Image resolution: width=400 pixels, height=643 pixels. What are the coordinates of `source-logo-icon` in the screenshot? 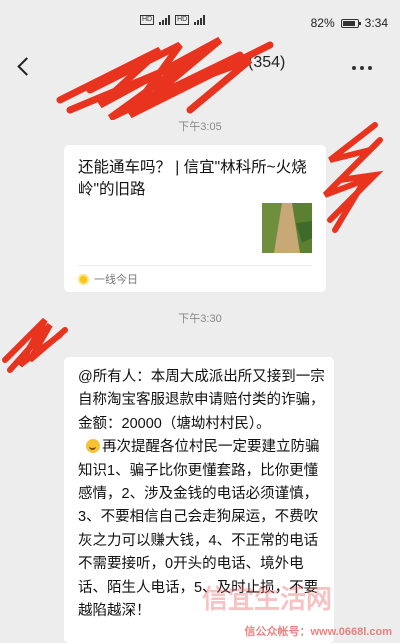 It's located at (83, 279).